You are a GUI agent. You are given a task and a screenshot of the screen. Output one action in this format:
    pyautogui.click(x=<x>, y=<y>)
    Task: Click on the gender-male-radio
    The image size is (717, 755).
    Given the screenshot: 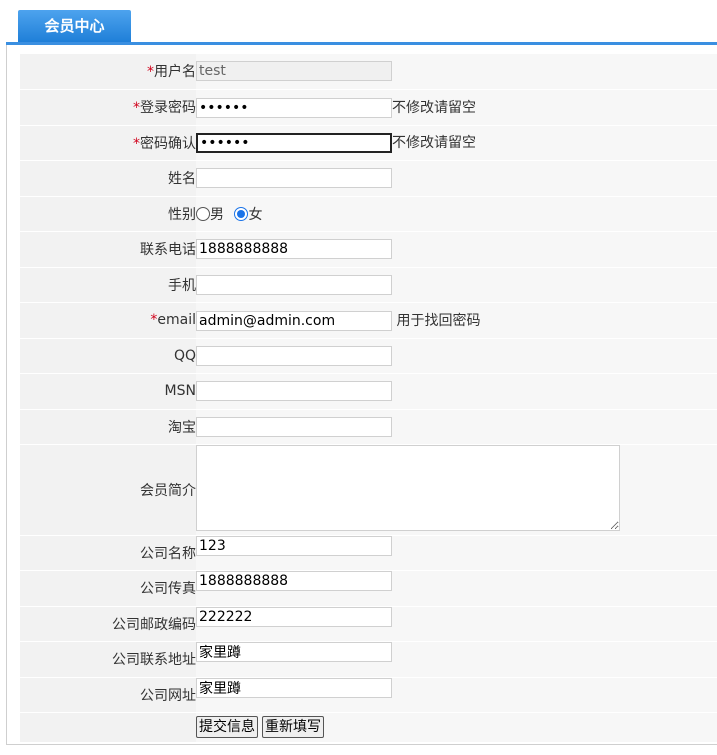 What is the action you would take?
    pyautogui.click(x=203, y=213)
    